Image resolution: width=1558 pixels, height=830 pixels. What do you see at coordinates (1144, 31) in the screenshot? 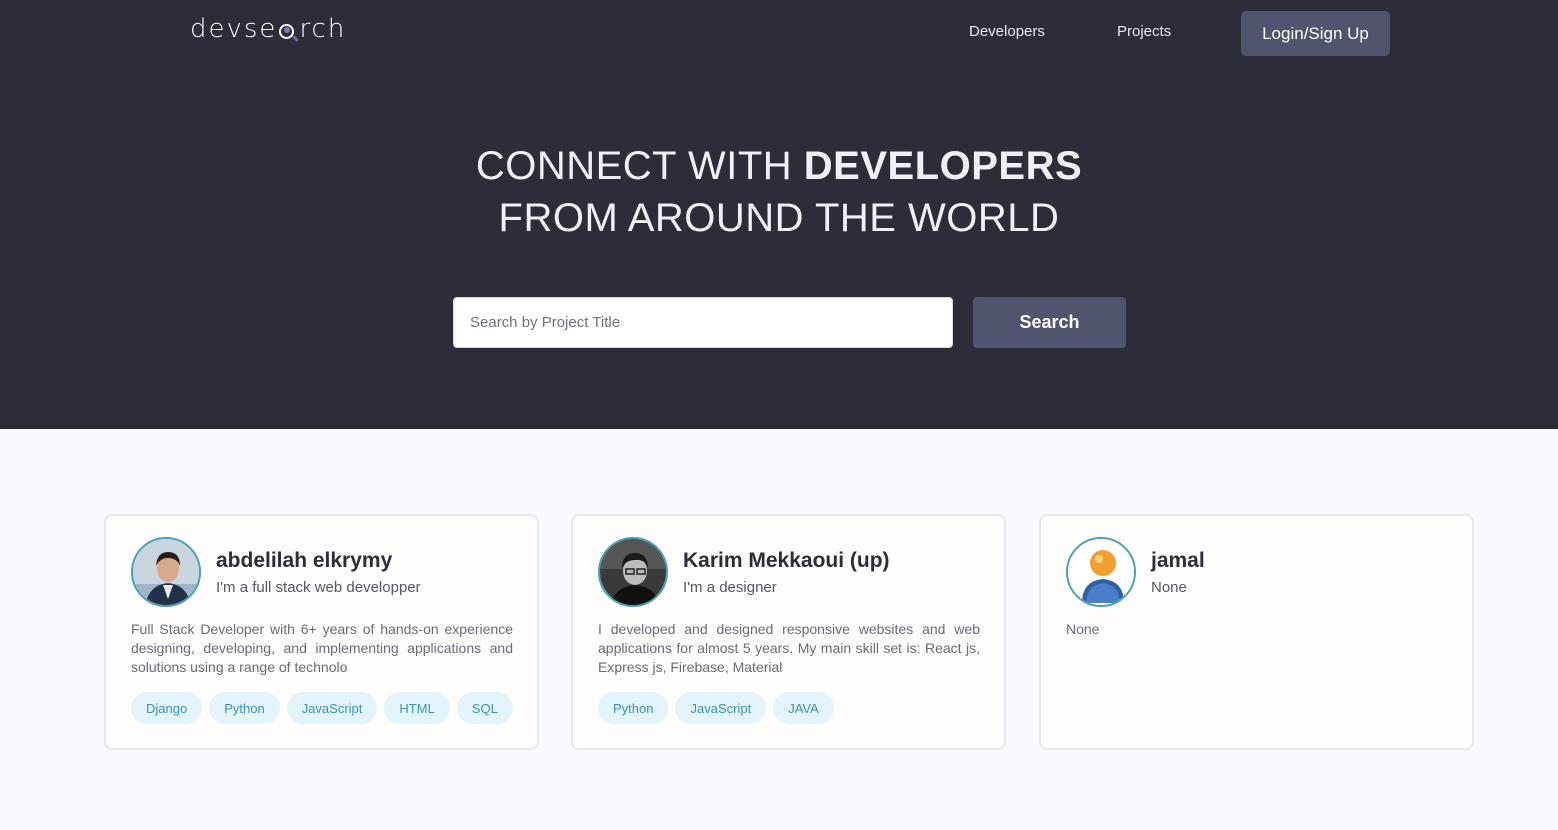
I see `nav-projects-link: Projects` at bounding box center [1144, 31].